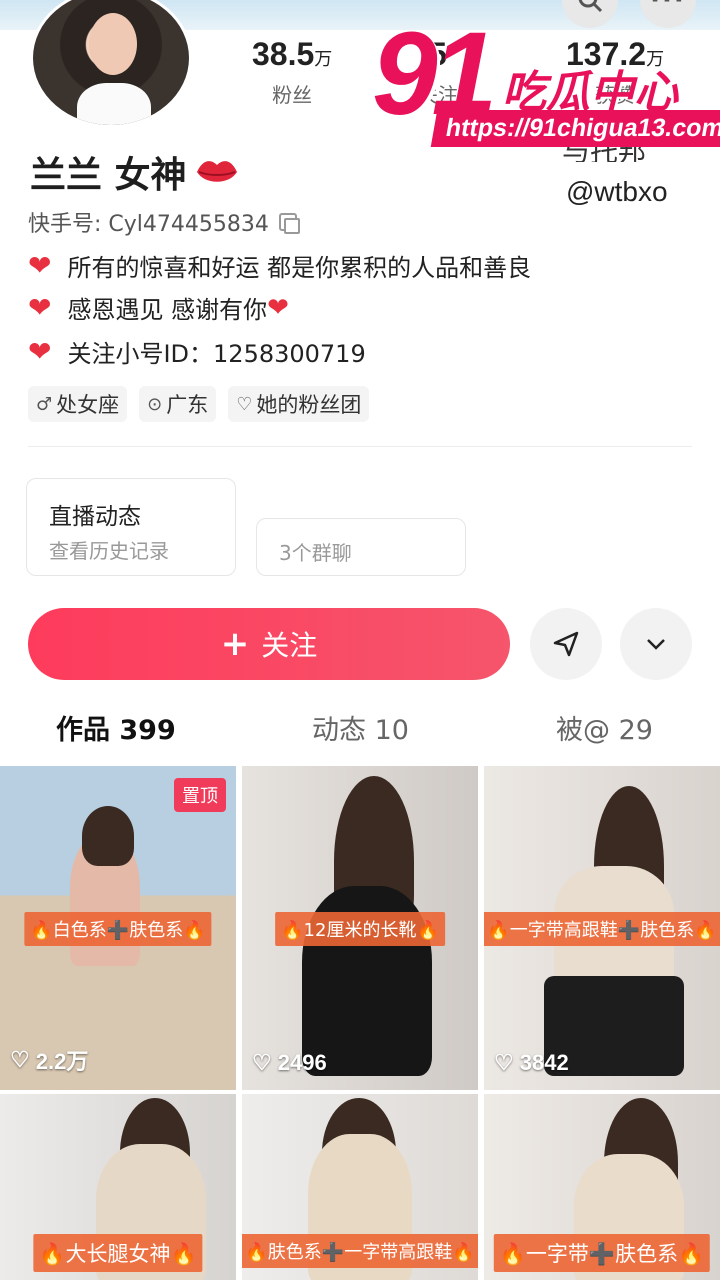 The height and width of the screenshot is (1280, 720). I want to click on post-caption: 🔥白色系➕肤色系🔥, so click(118, 929).